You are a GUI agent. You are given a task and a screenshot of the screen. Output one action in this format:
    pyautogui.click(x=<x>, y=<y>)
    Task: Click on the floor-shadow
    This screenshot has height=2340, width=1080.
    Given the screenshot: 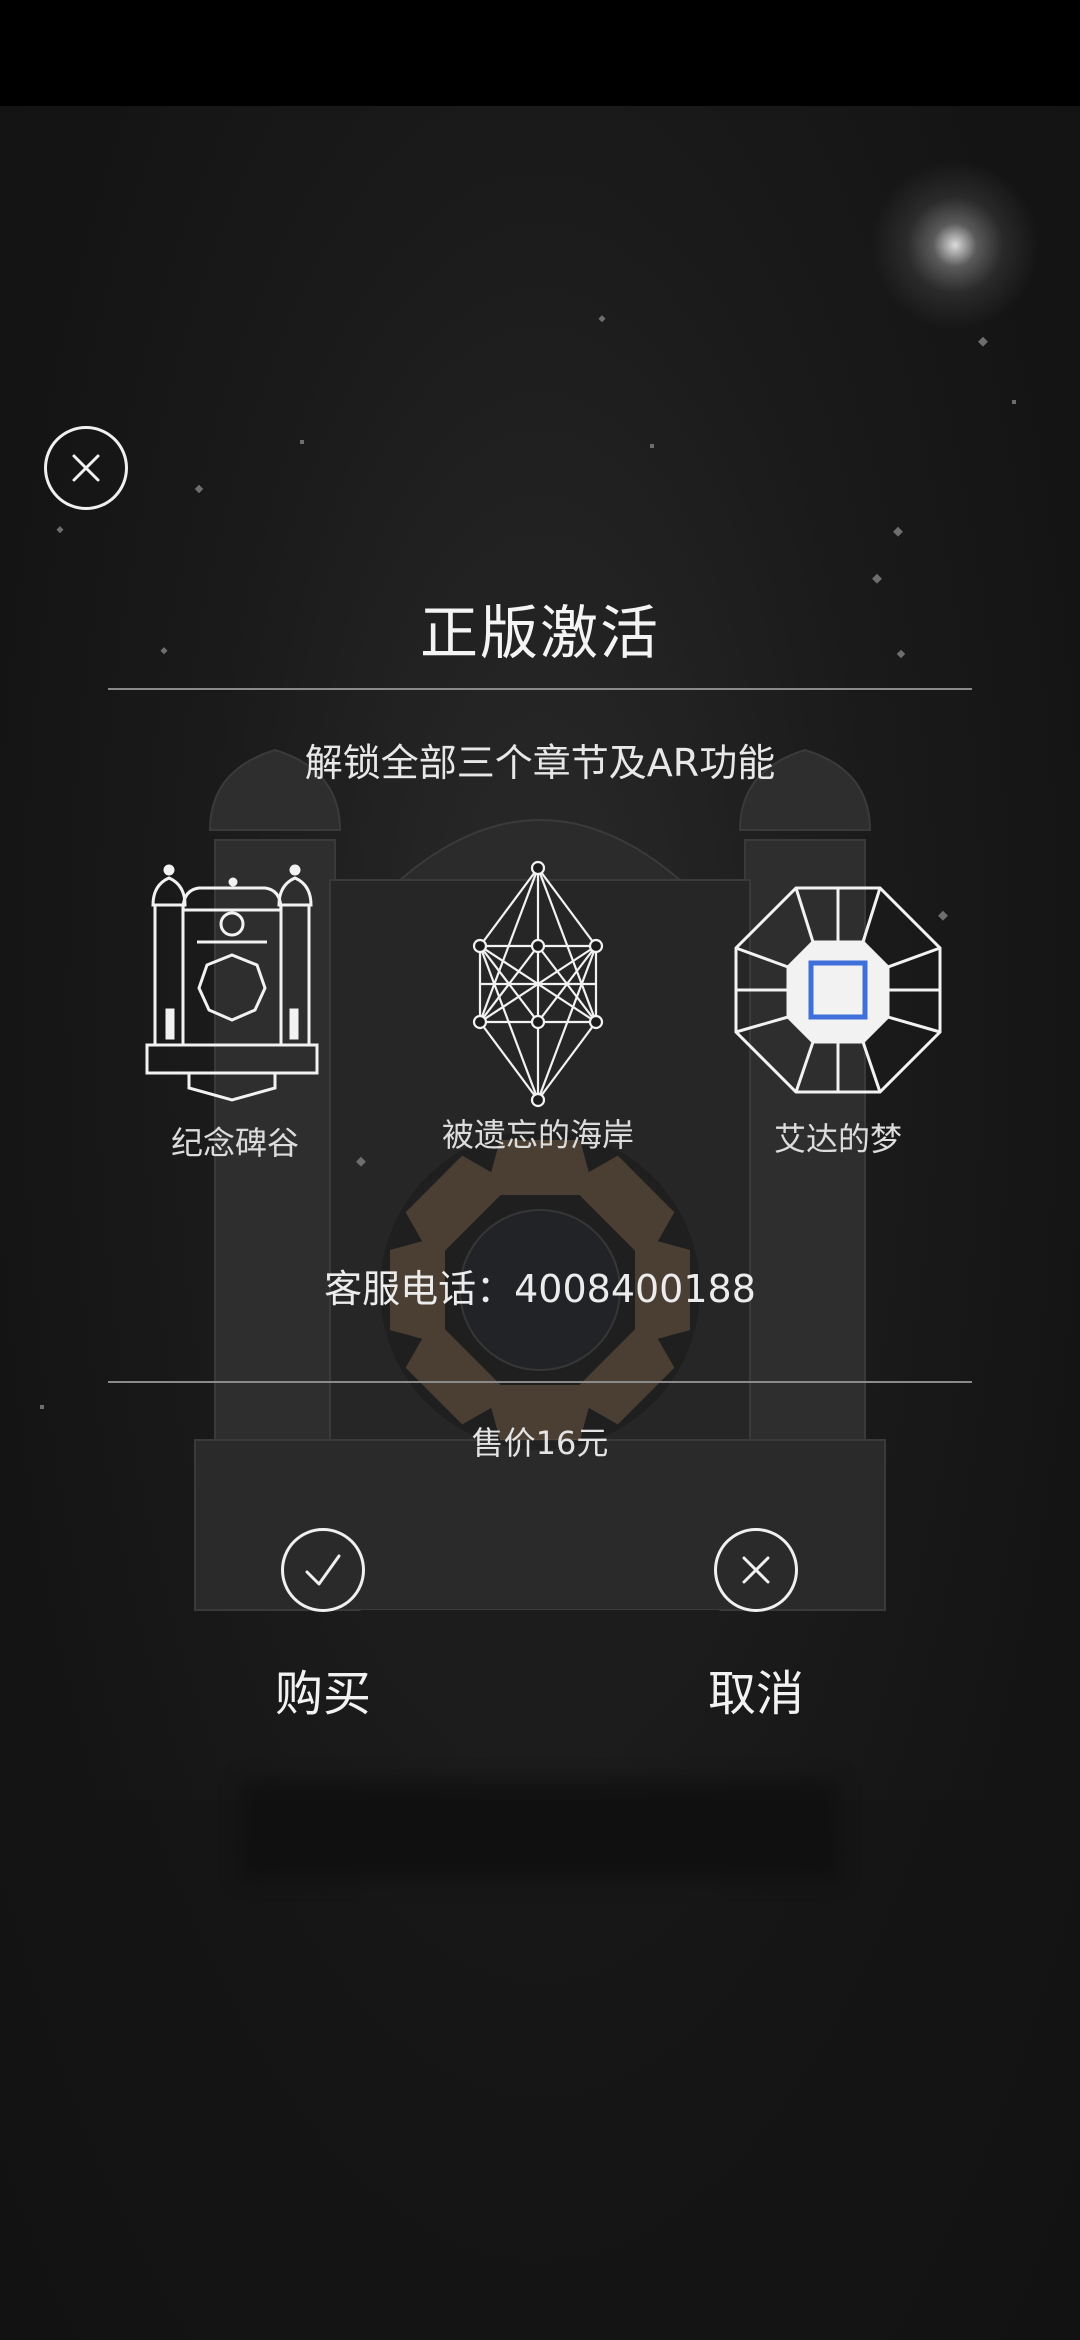 What is the action you would take?
    pyautogui.click(x=540, y=1830)
    